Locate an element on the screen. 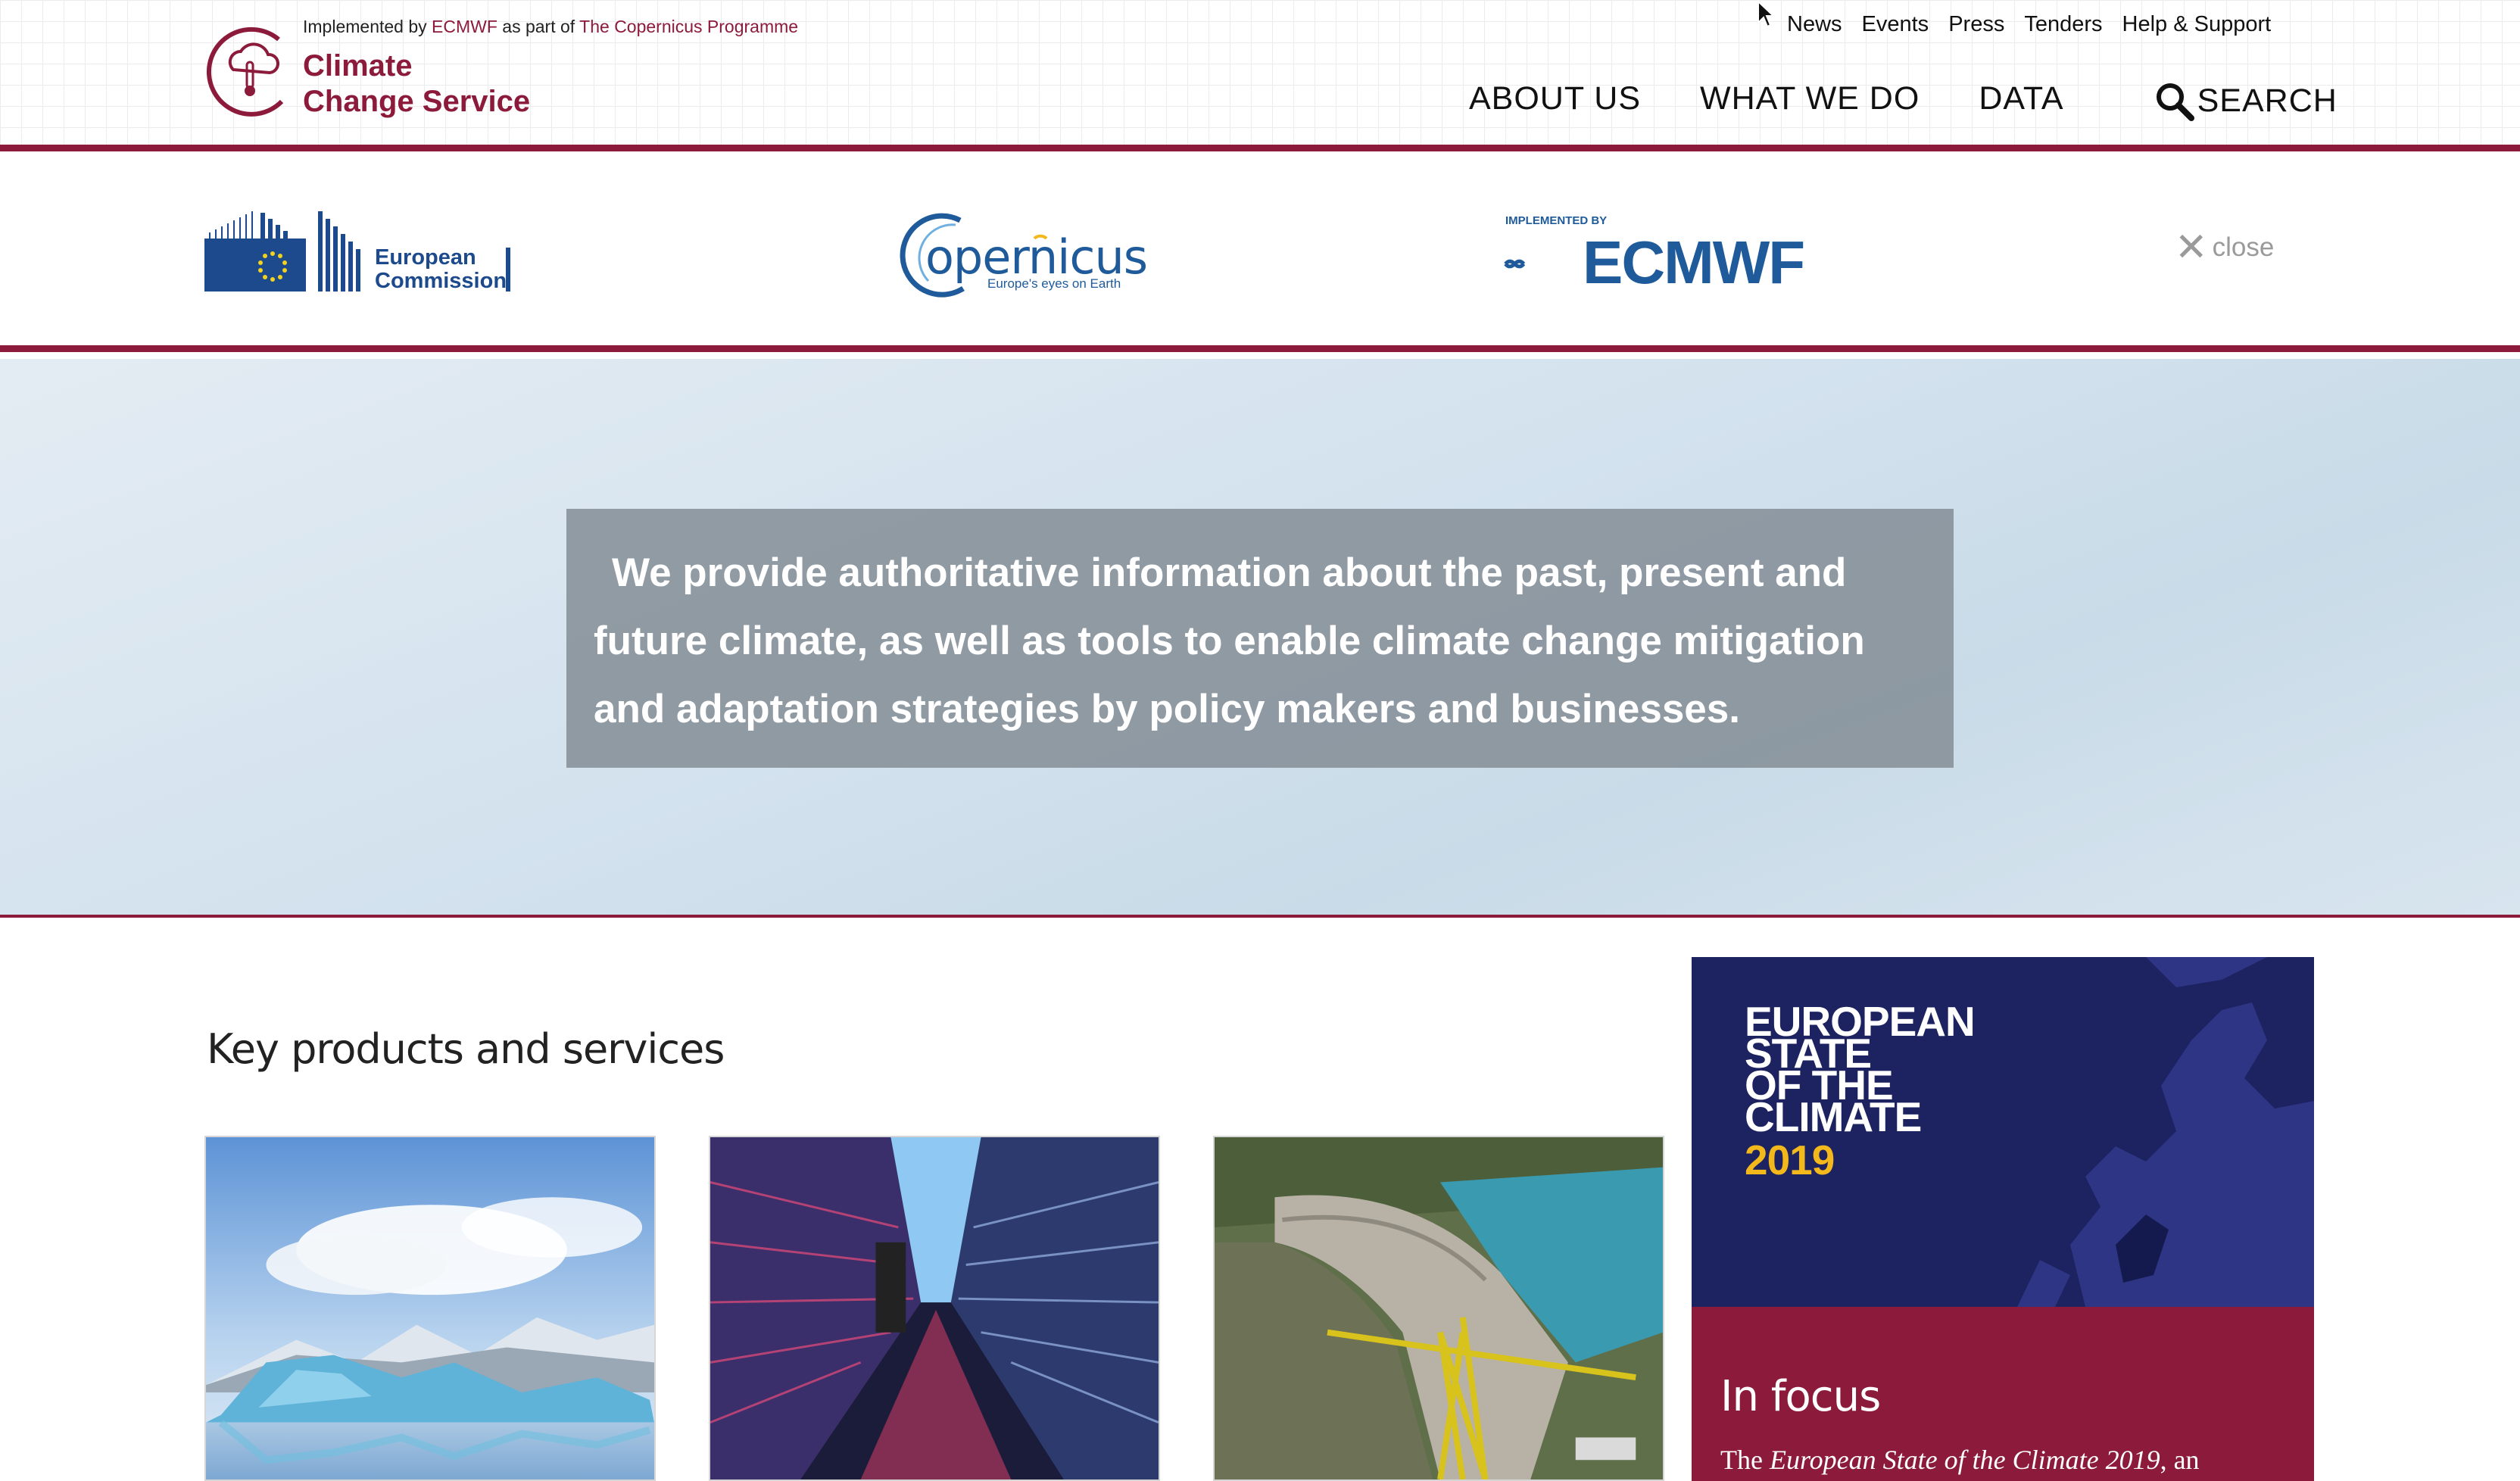 The image size is (2520, 1481). main-nav: ABOUT US WHAT WE DO DATA SEARCH is located at coordinates (1903, 100).